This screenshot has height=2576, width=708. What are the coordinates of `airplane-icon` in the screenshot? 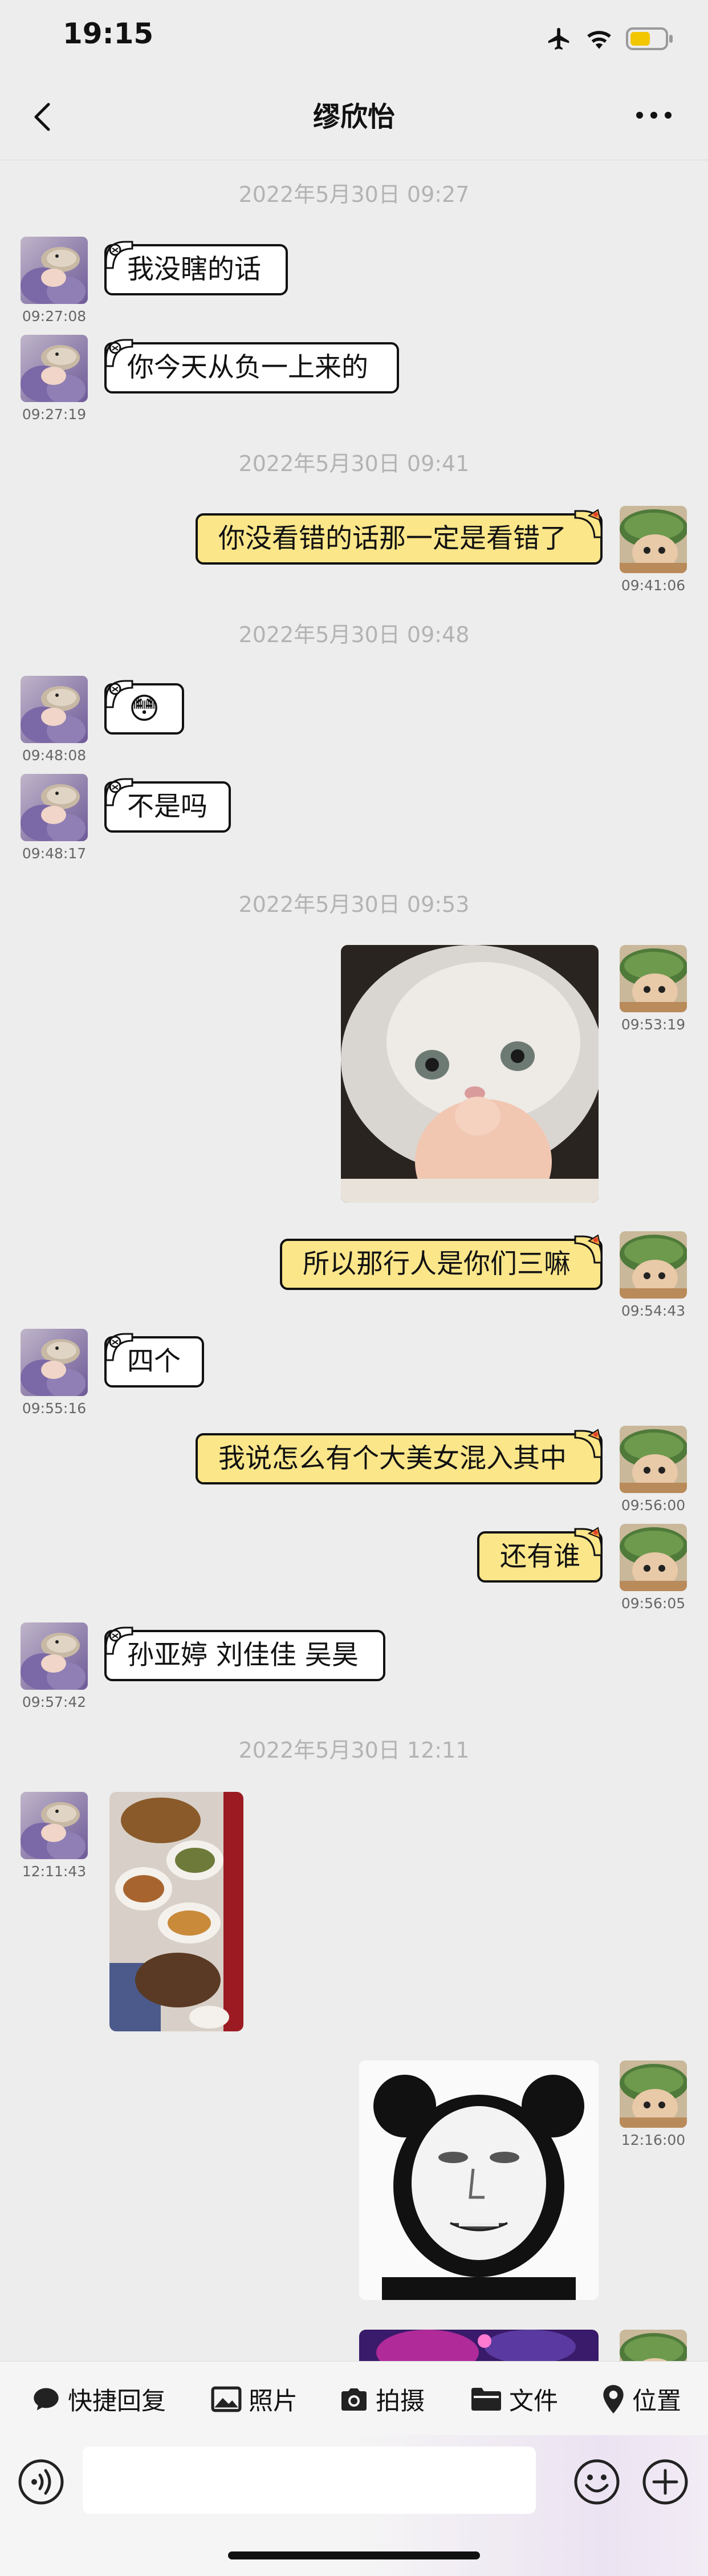 It's located at (558, 38).